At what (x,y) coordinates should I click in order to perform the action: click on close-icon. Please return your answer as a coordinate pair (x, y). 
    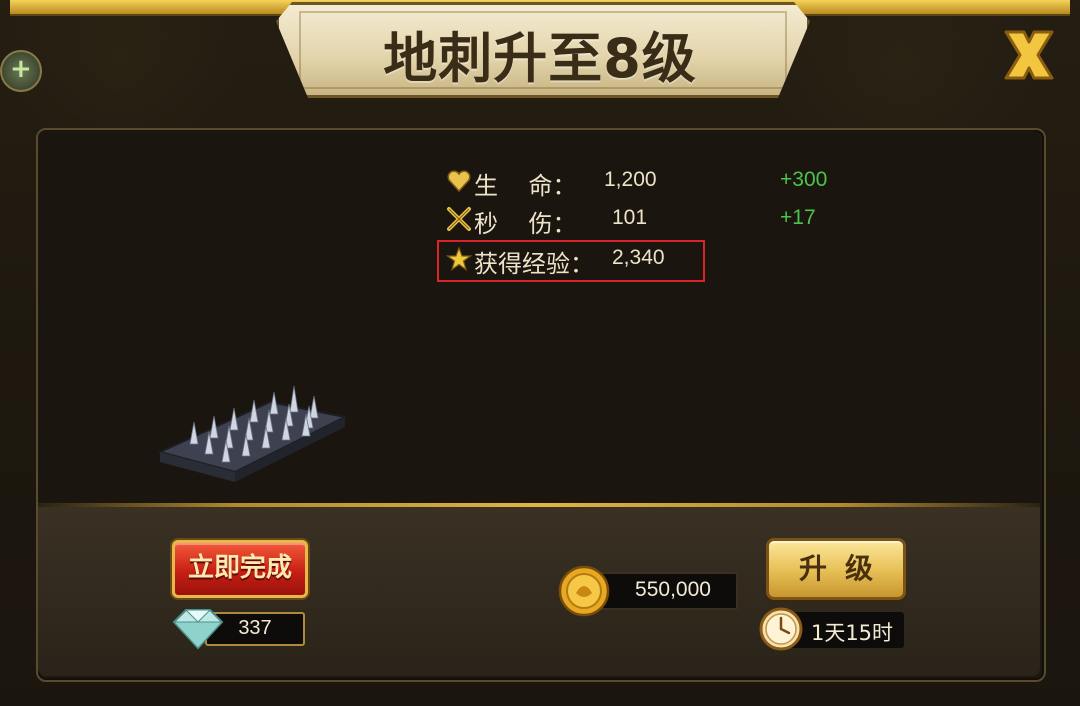
    Looking at the image, I should click on (1029, 55).